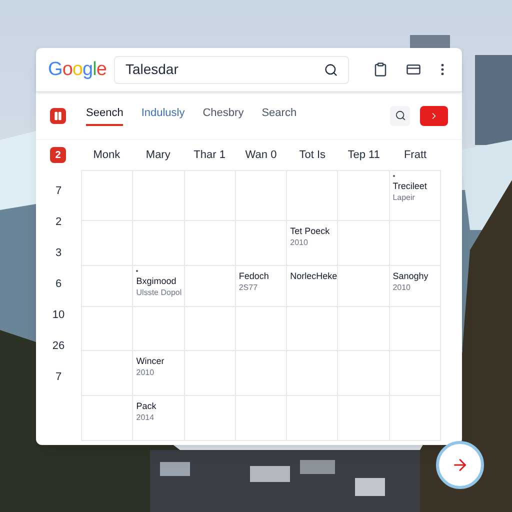 This screenshot has width=512, height=512. What do you see at coordinates (58, 346) in the screenshot?
I see `hour-label: 26` at bounding box center [58, 346].